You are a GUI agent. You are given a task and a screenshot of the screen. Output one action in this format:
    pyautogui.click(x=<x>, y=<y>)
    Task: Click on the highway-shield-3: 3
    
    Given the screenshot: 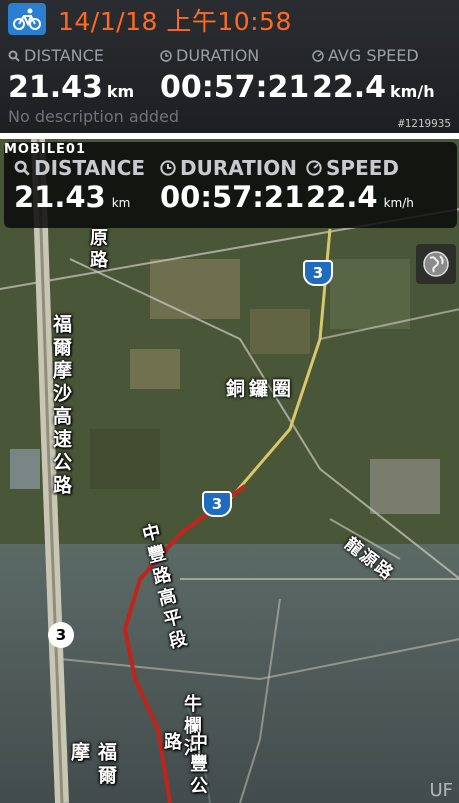 What is the action you would take?
    pyautogui.click(x=61, y=635)
    